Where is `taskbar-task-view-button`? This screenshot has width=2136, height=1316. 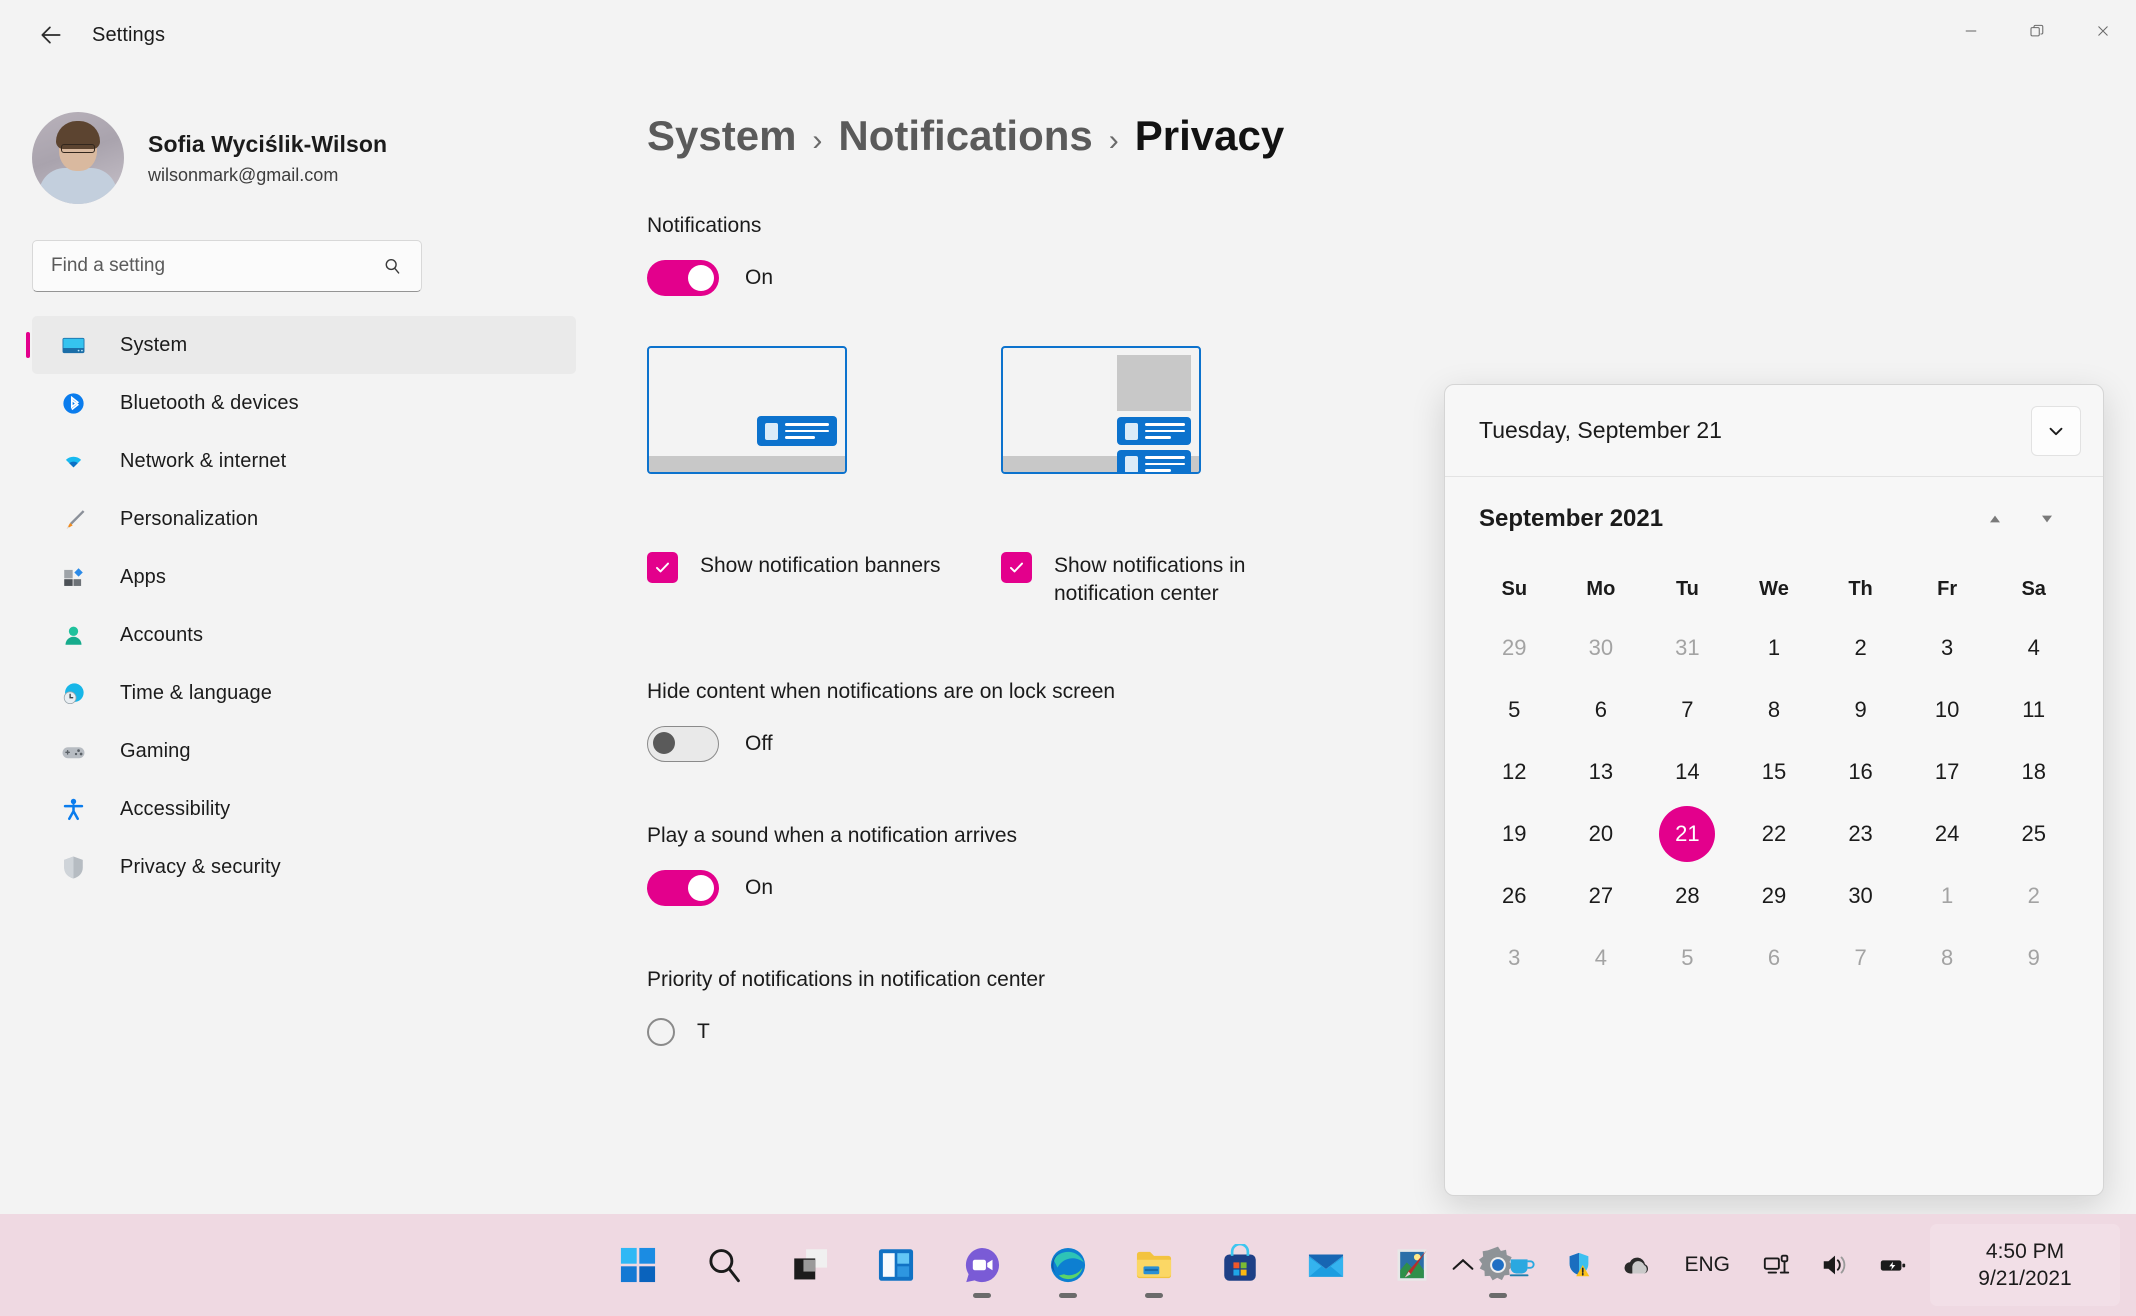
taskbar-task-view-button is located at coordinates (810, 1265).